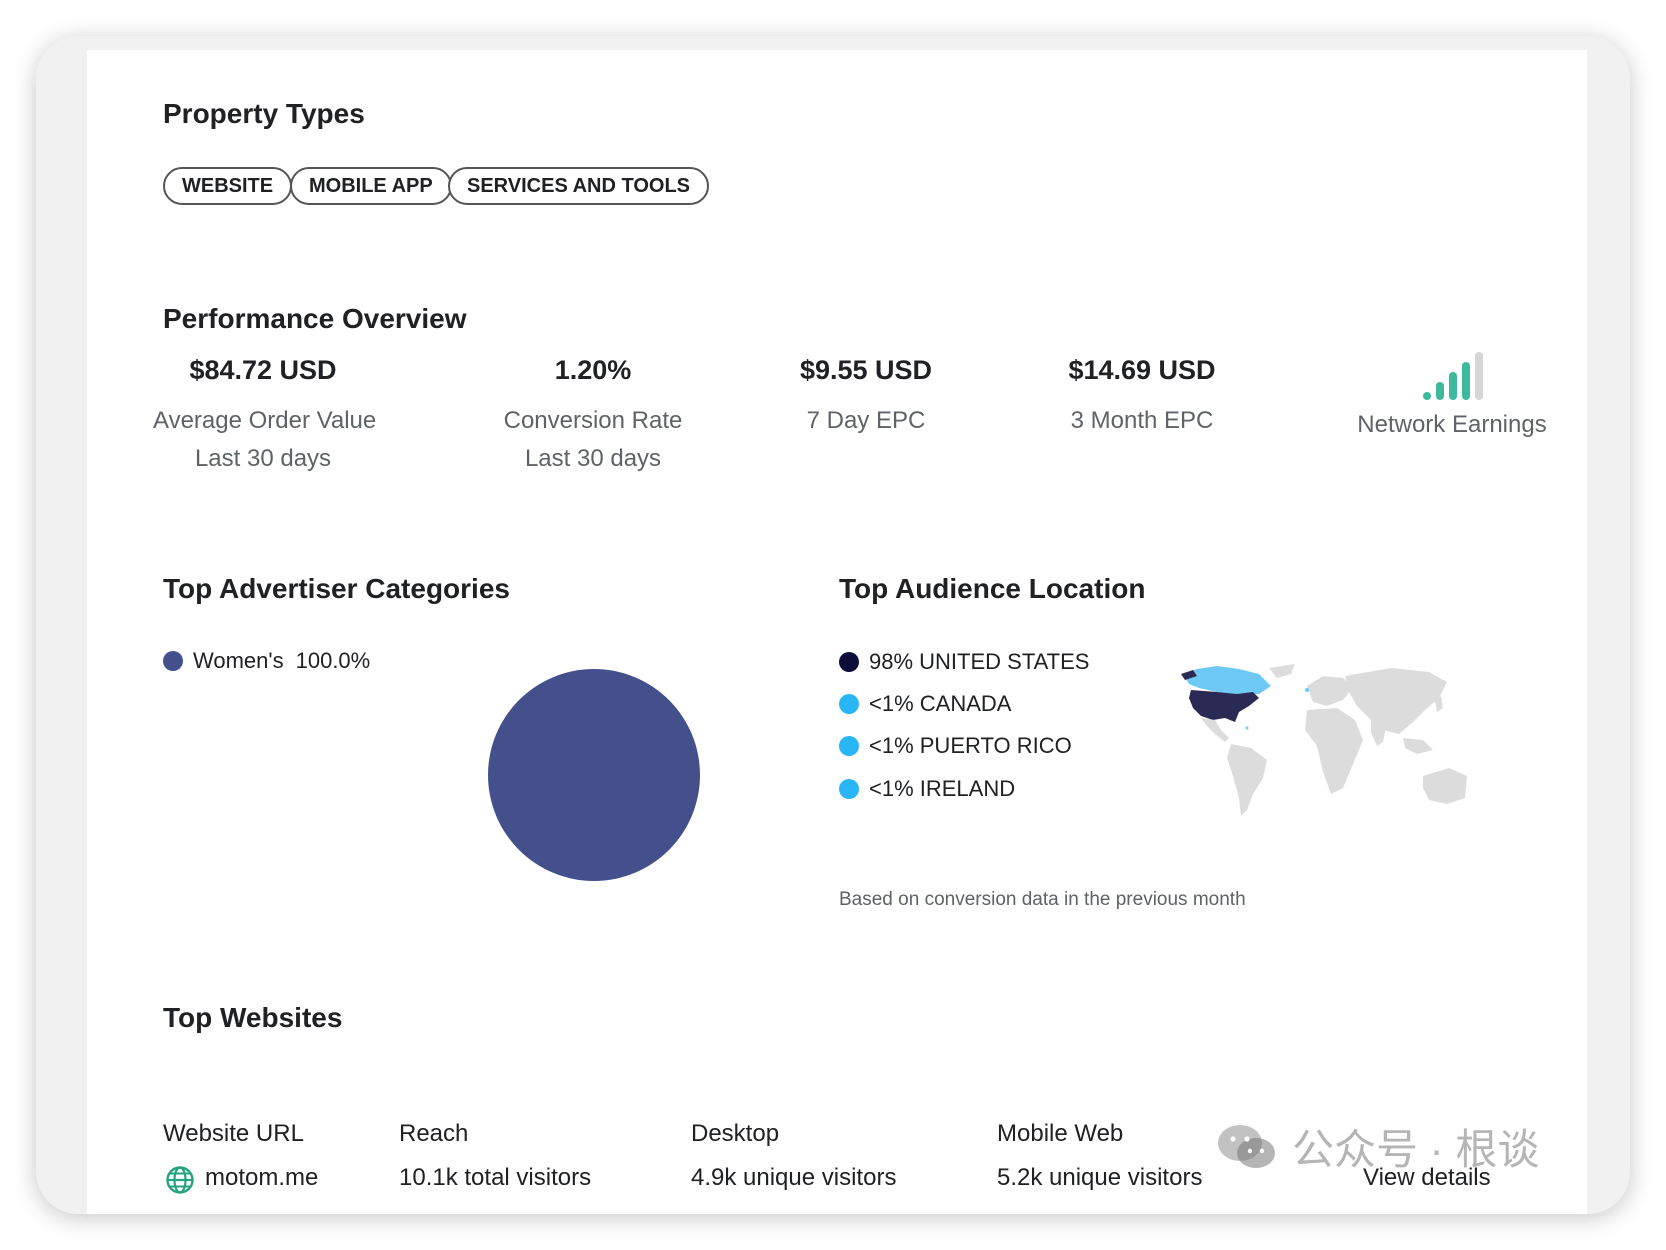 The height and width of the screenshot is (1250, 1666). I want to click on map-region-australia, so click(1445, 786).